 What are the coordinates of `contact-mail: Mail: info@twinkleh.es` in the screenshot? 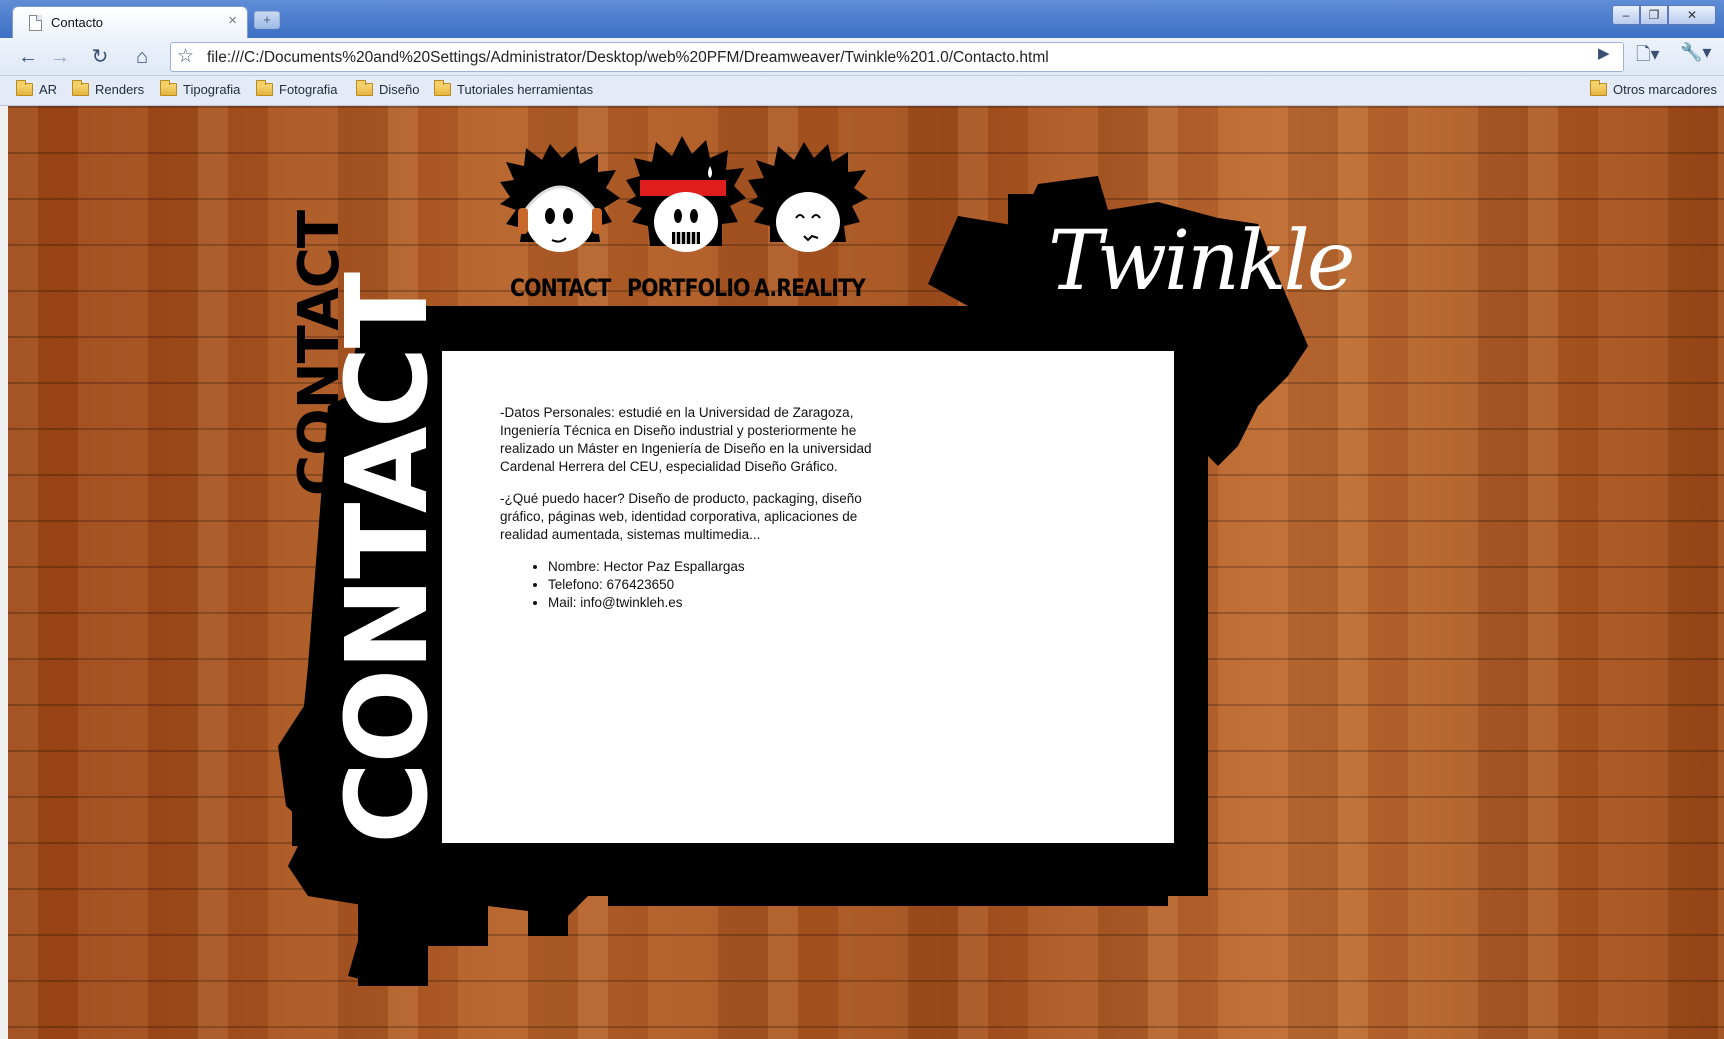 It's located at (724, 603).